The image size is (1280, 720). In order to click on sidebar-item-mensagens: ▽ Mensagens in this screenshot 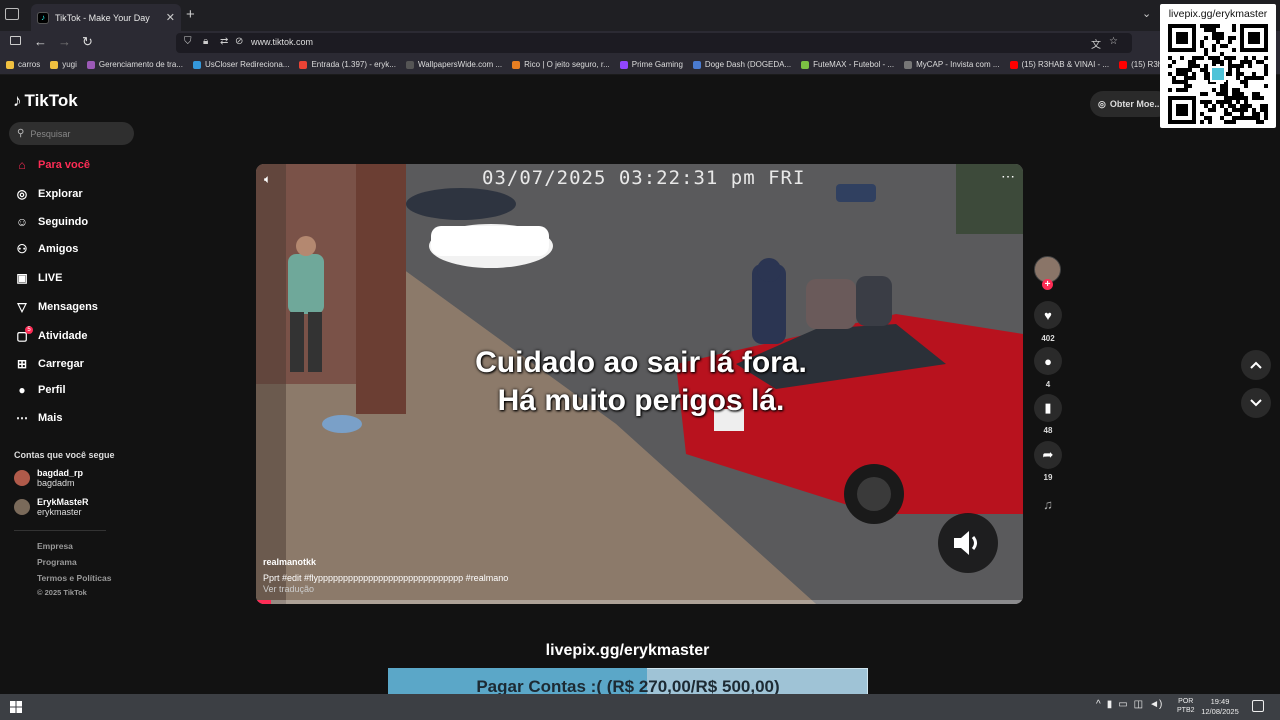, I will do `click(56, 307)`.